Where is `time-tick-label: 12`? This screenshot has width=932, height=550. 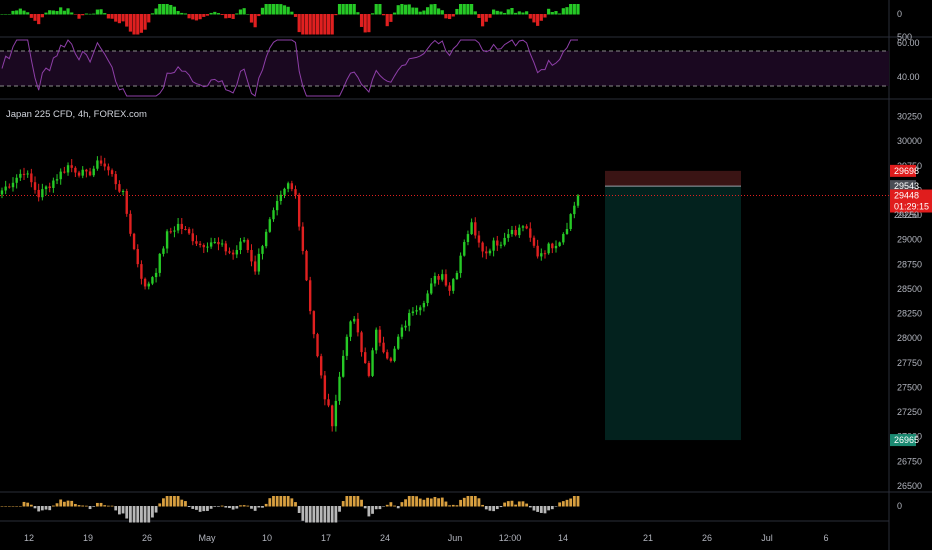 time-tick-label: 12 is located at coordinates (29, 538).